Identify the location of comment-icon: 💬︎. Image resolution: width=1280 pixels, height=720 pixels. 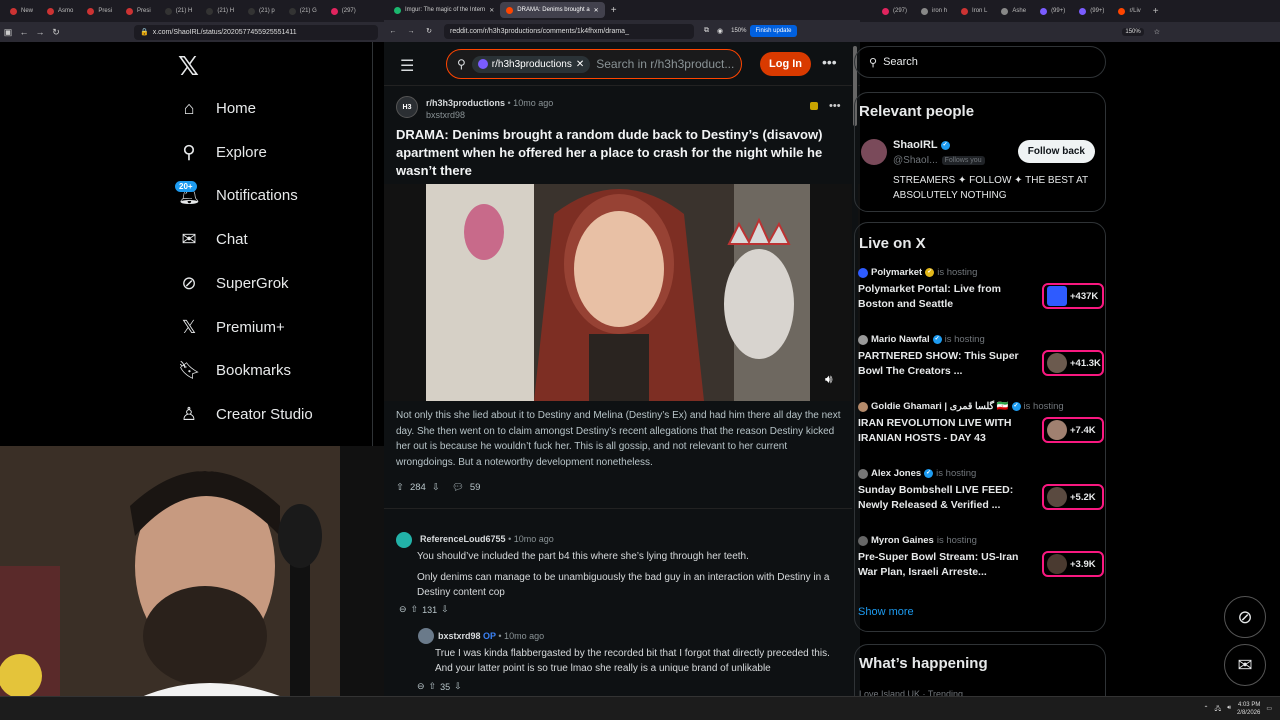
(458, 487).